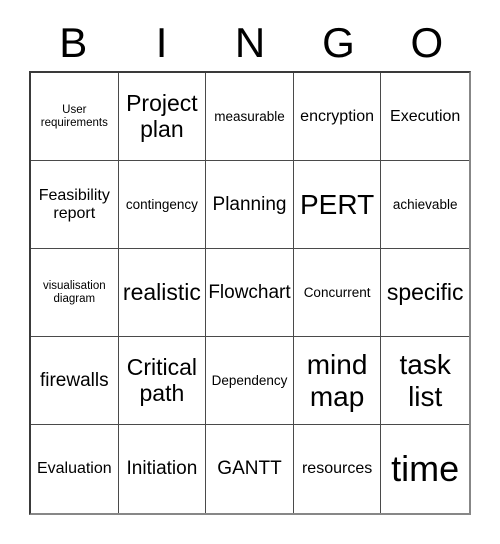  I want to click on bingo-cell-label: GANTT, so click(249, 469).